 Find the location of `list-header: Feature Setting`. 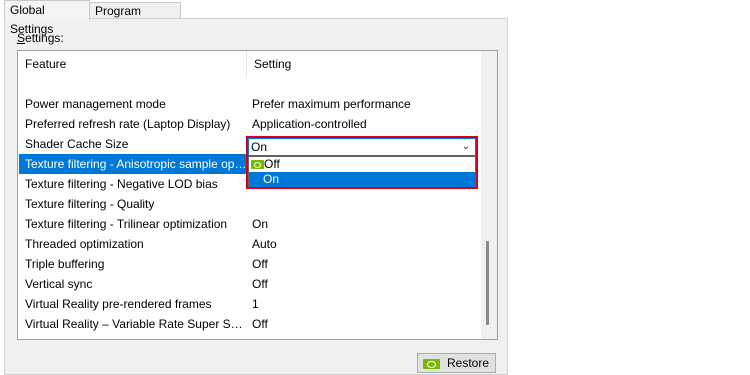

list-header: Feature Setting is located at coordinates (249, 64).